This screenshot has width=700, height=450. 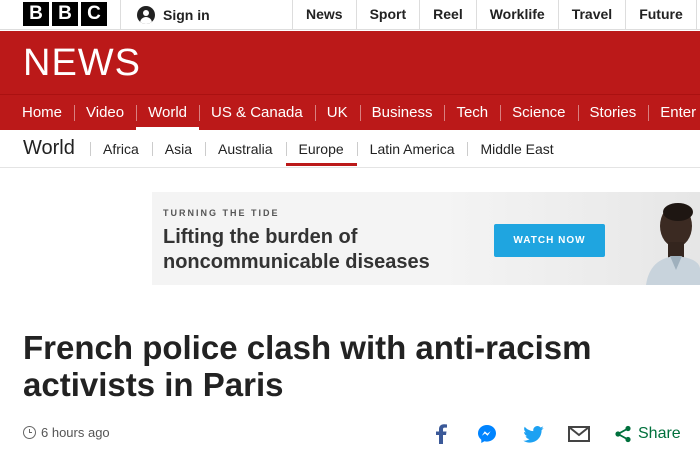 What do you see at coordinates (659, 433) in the screenshot?
I see `share-label: Share` at bounding box center [659, 433].